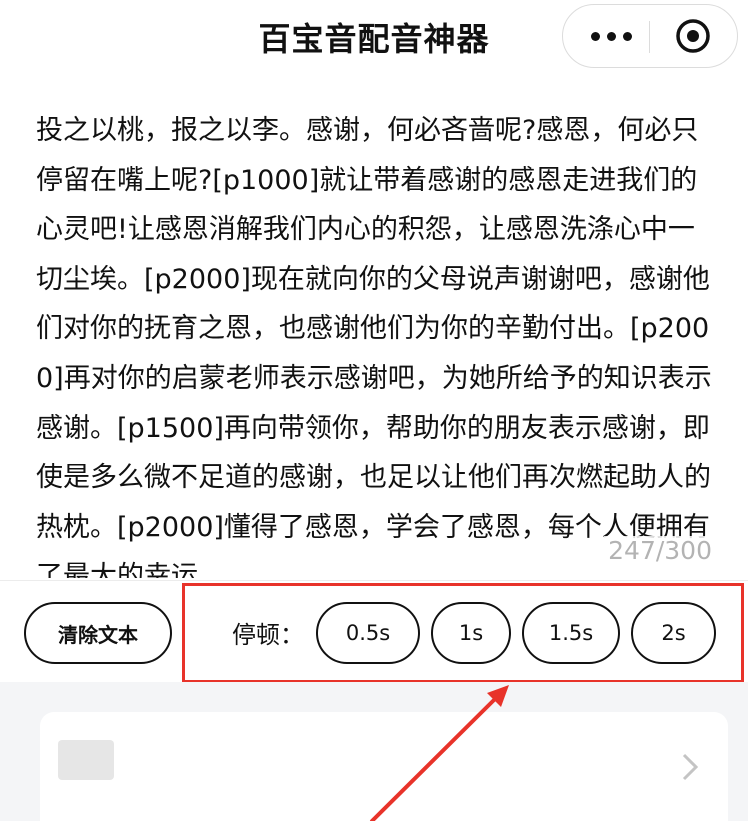 This screenshot has height=821, width=748. Describe the element at coordinates (368, 633) in the screenshot. I see `pause-0-5s-button: 0.5s` at that location.